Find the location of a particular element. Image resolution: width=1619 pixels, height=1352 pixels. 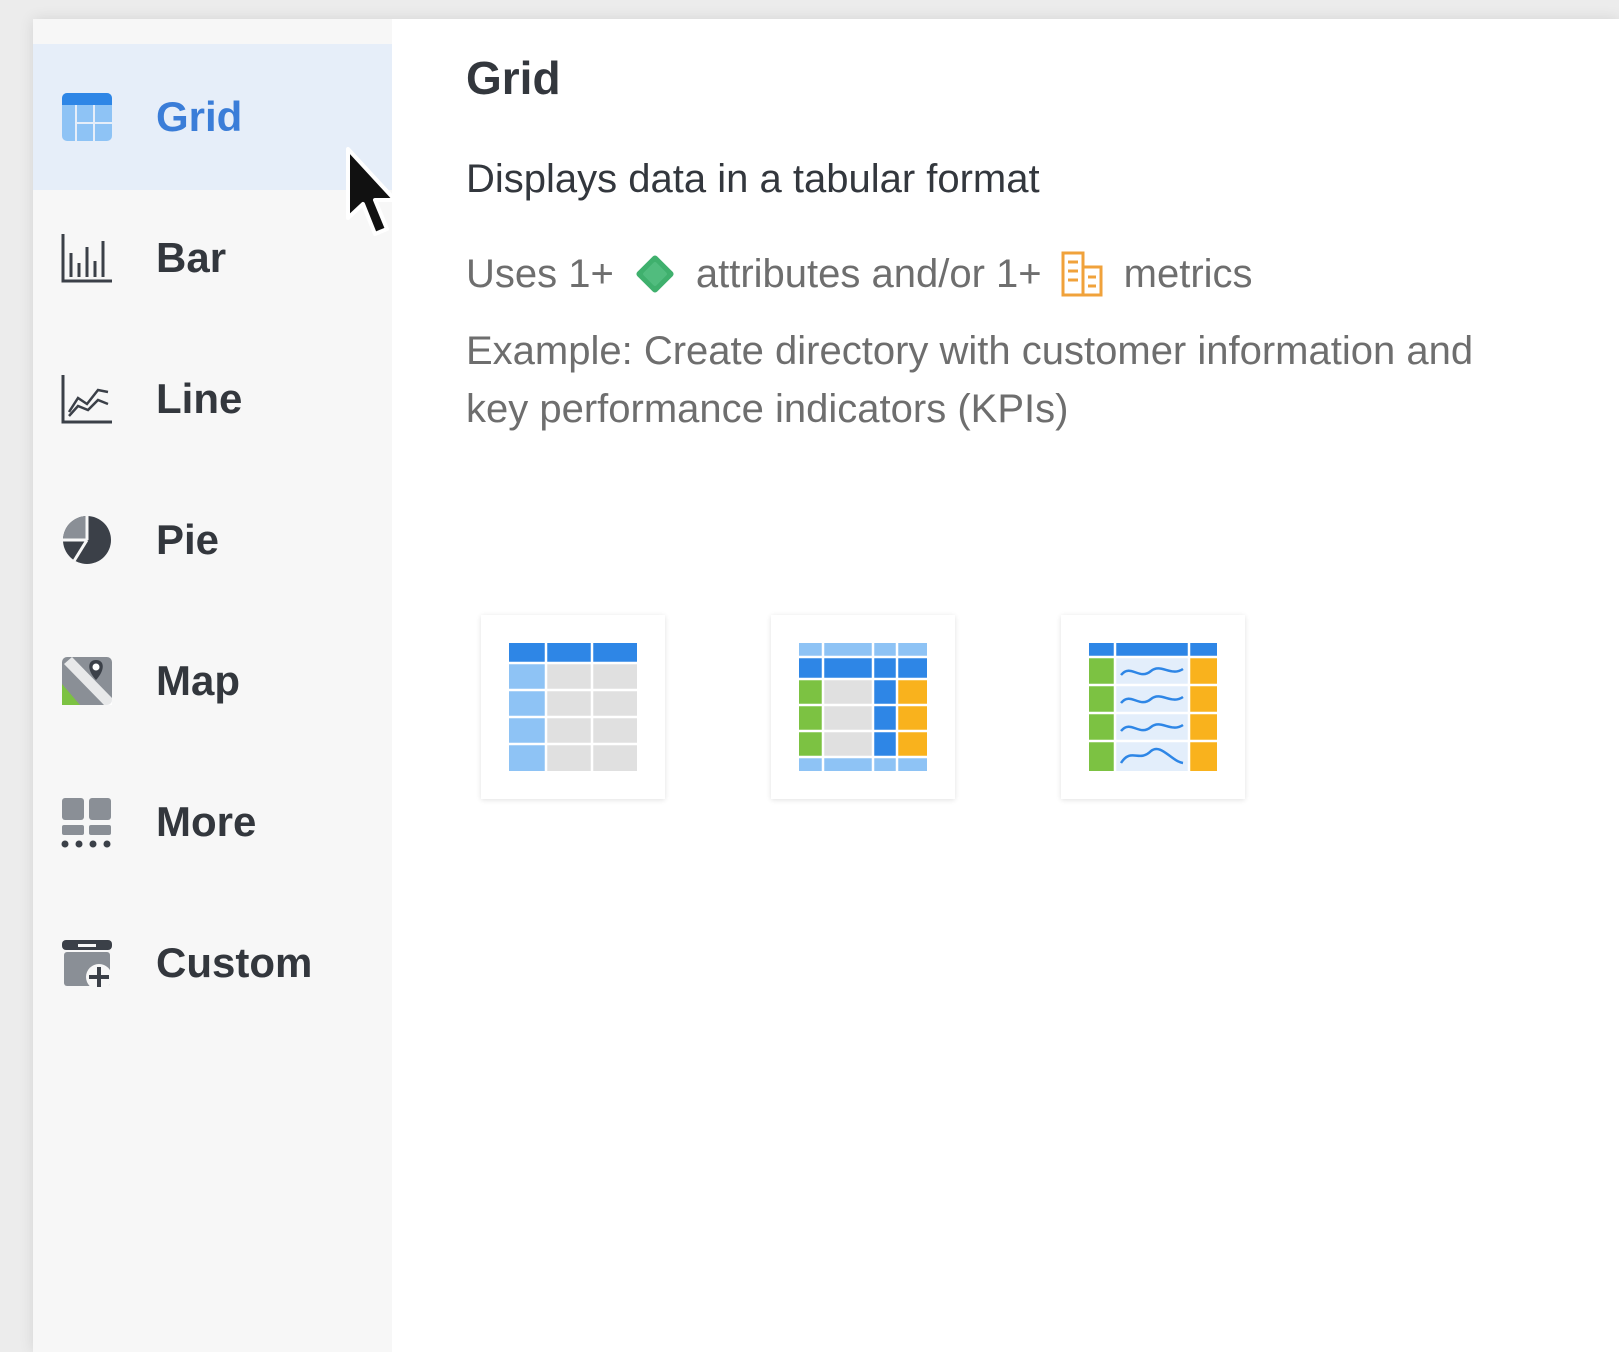

sidebar-item-label: More is located at coordinates (206, 821).